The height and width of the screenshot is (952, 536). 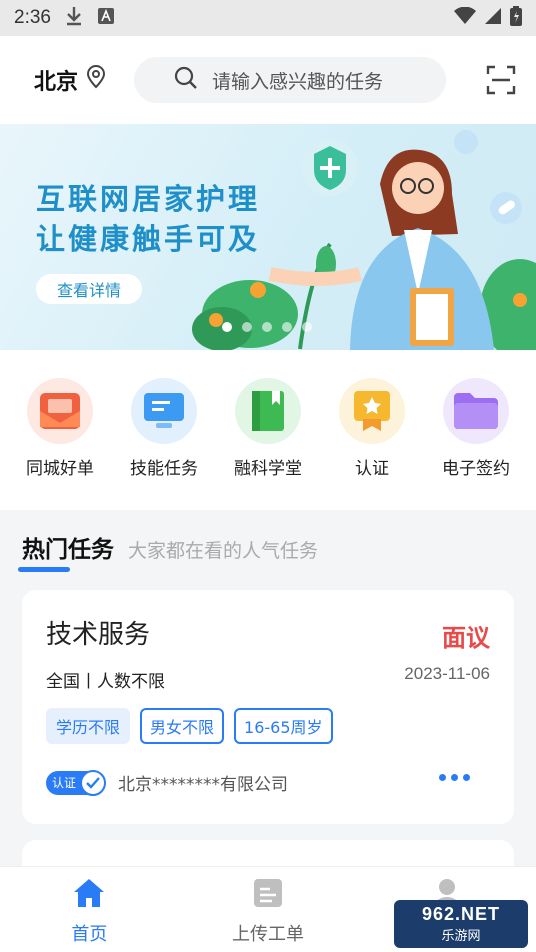 I want to click on tag-education: 学历不限, so click(x=88, y=726).